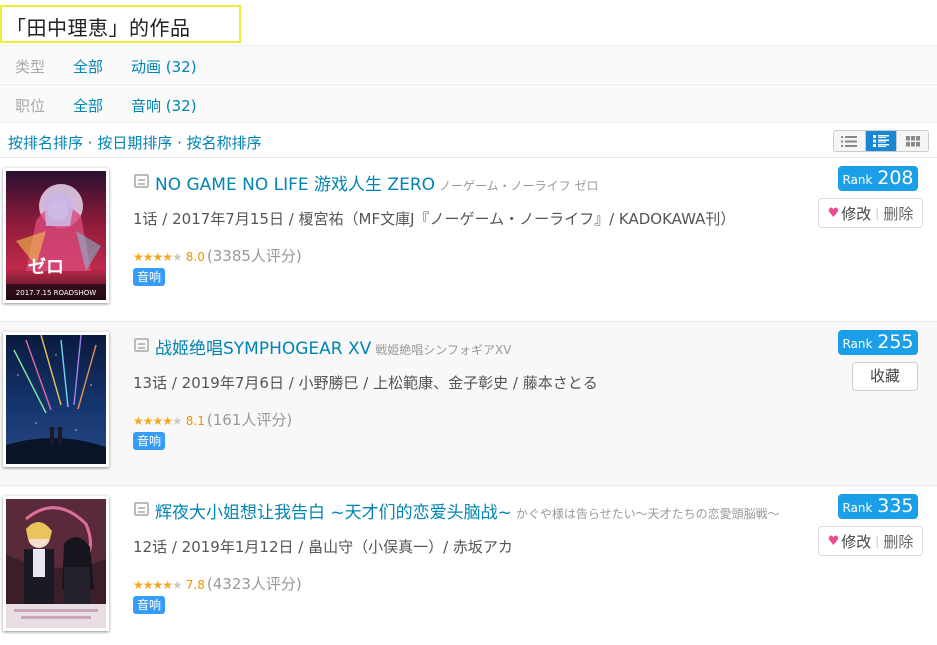 The image size is (937, 645). Describe the element at coordinates (164, 66) in the screenshot. I see `filter-type-anime-link: 动画 (32)` at that location.